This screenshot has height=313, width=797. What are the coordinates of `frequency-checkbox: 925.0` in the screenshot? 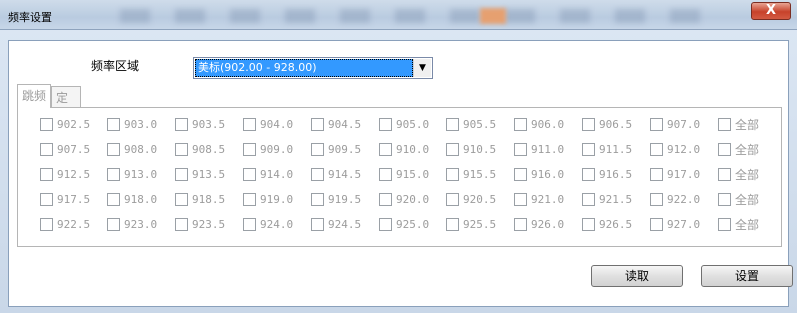 It's located at (404, 224).